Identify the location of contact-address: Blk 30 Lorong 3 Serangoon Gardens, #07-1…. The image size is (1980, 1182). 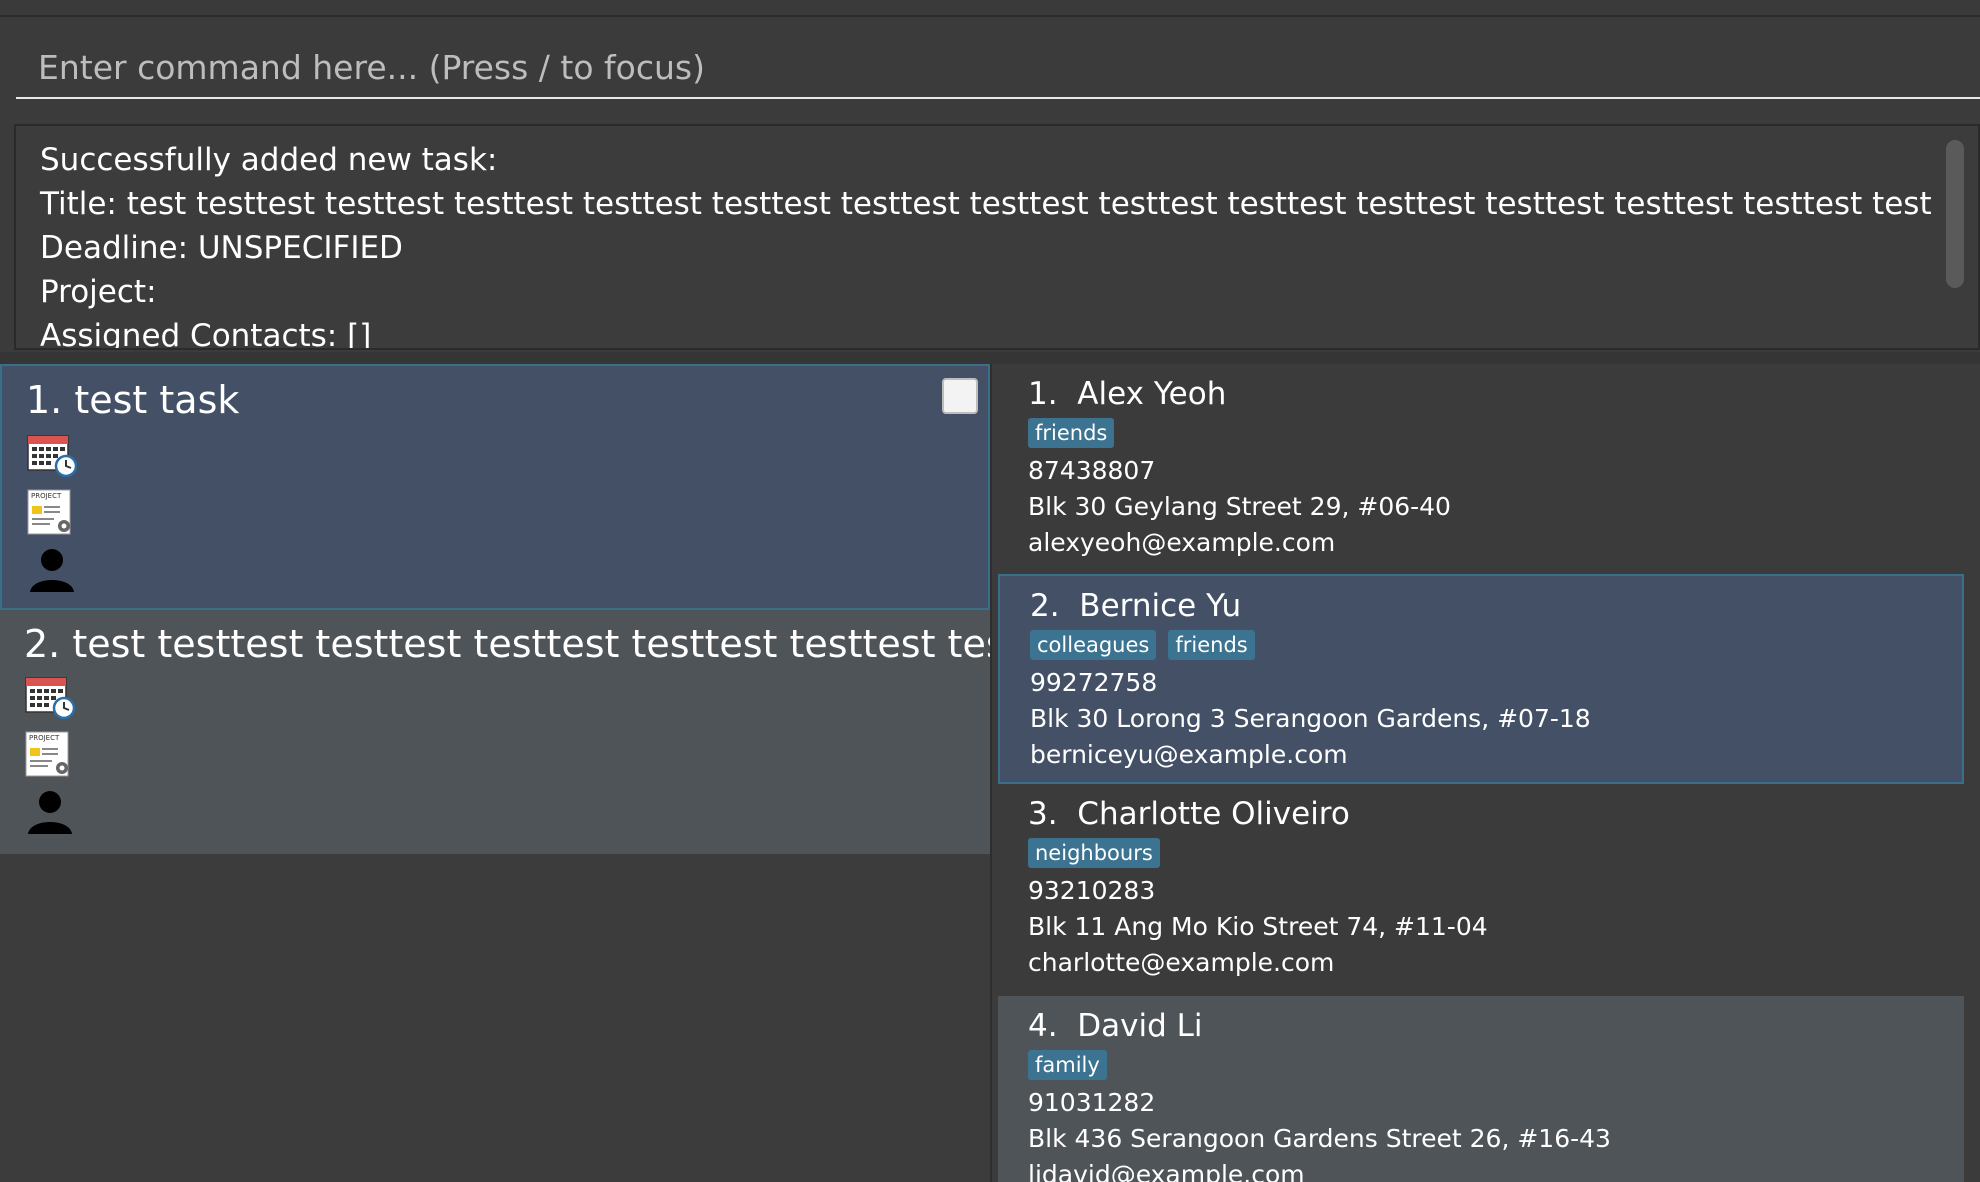
(1310, 718).